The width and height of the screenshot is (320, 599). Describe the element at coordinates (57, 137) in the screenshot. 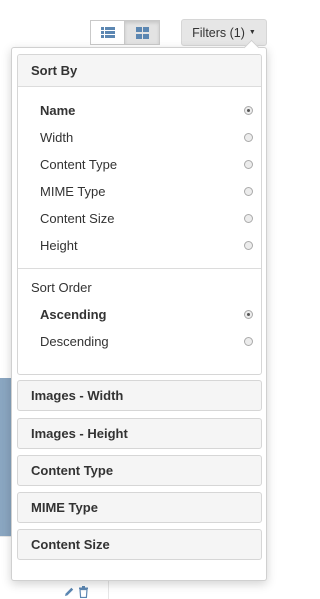

I see `option-label: Width` at that location.